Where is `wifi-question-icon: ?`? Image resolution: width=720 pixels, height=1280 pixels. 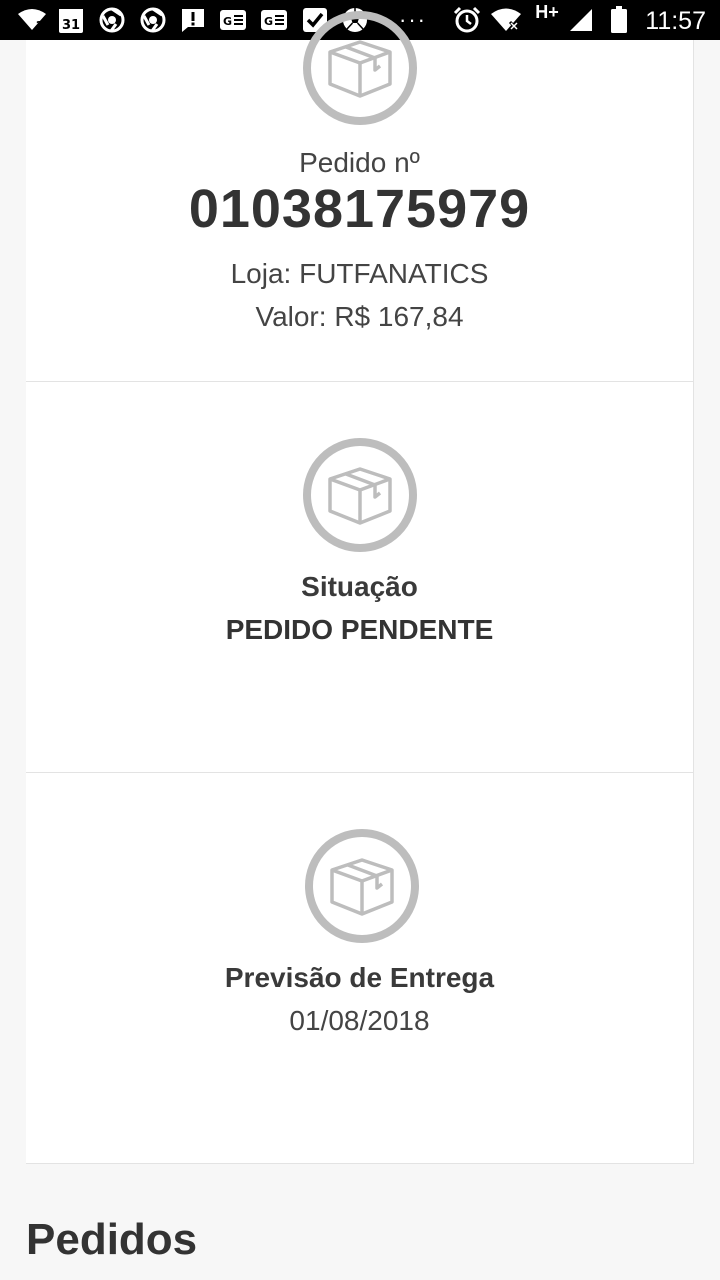
wifi-question-icon: ? is located at coordinates (32, 20).